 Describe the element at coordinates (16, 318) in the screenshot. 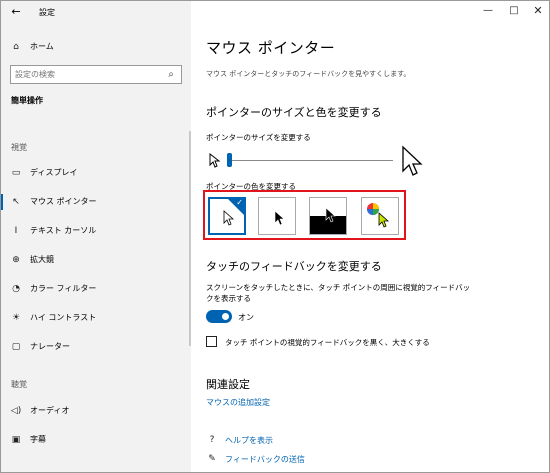

I see `high-contrast-icon: ☀` at that location.